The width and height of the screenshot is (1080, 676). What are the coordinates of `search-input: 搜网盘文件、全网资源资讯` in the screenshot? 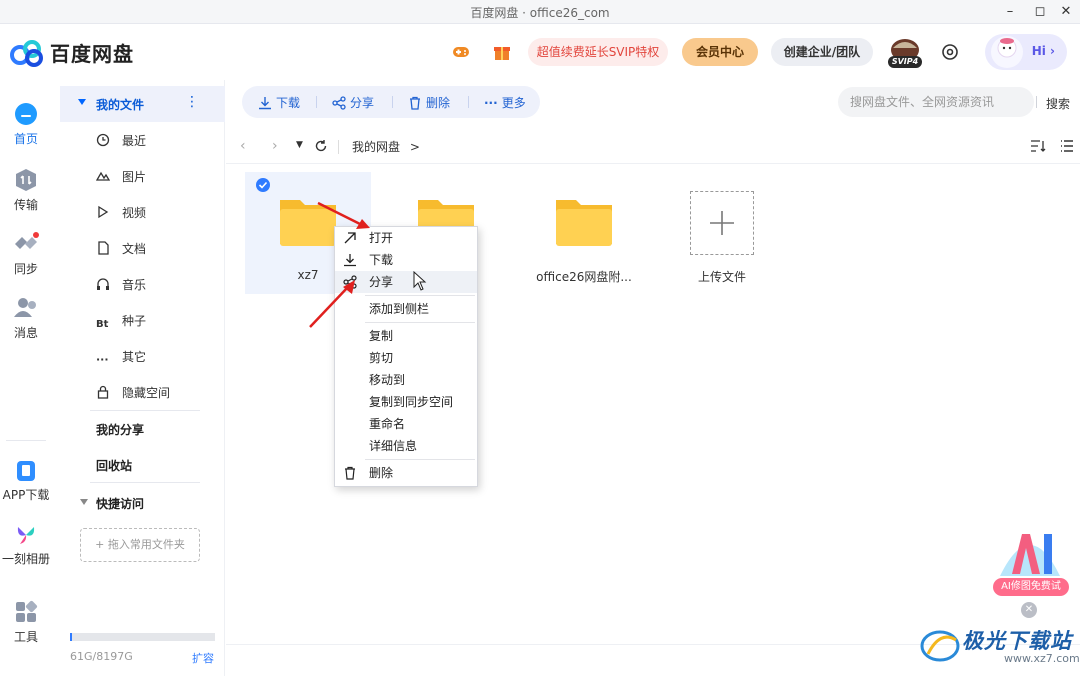 It's located at (936, 102).